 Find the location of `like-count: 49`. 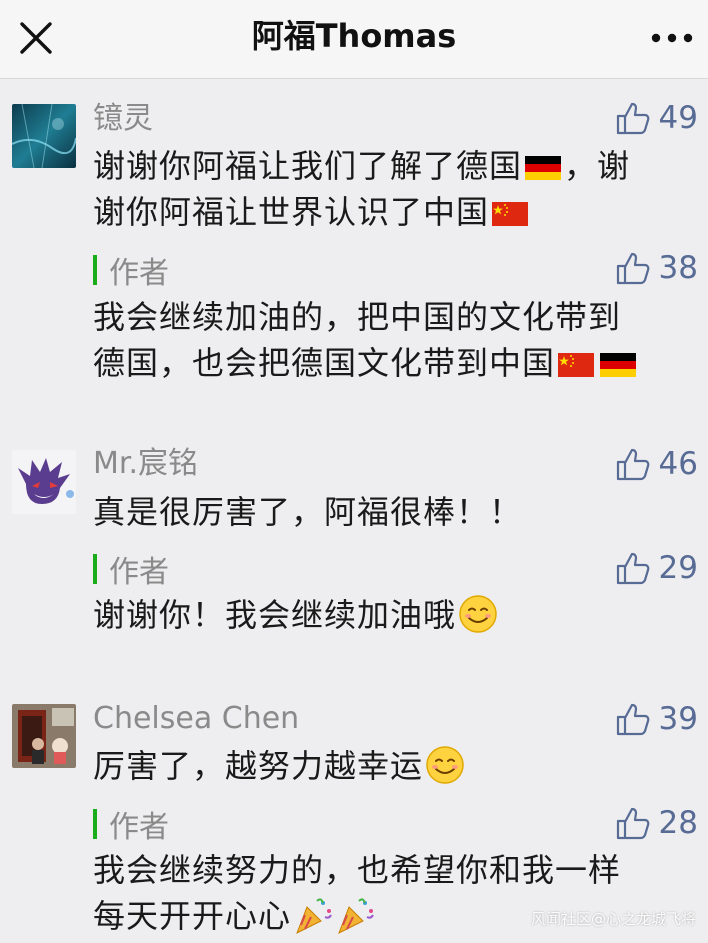

like-count: 49 is located at coordinates (678, 118).